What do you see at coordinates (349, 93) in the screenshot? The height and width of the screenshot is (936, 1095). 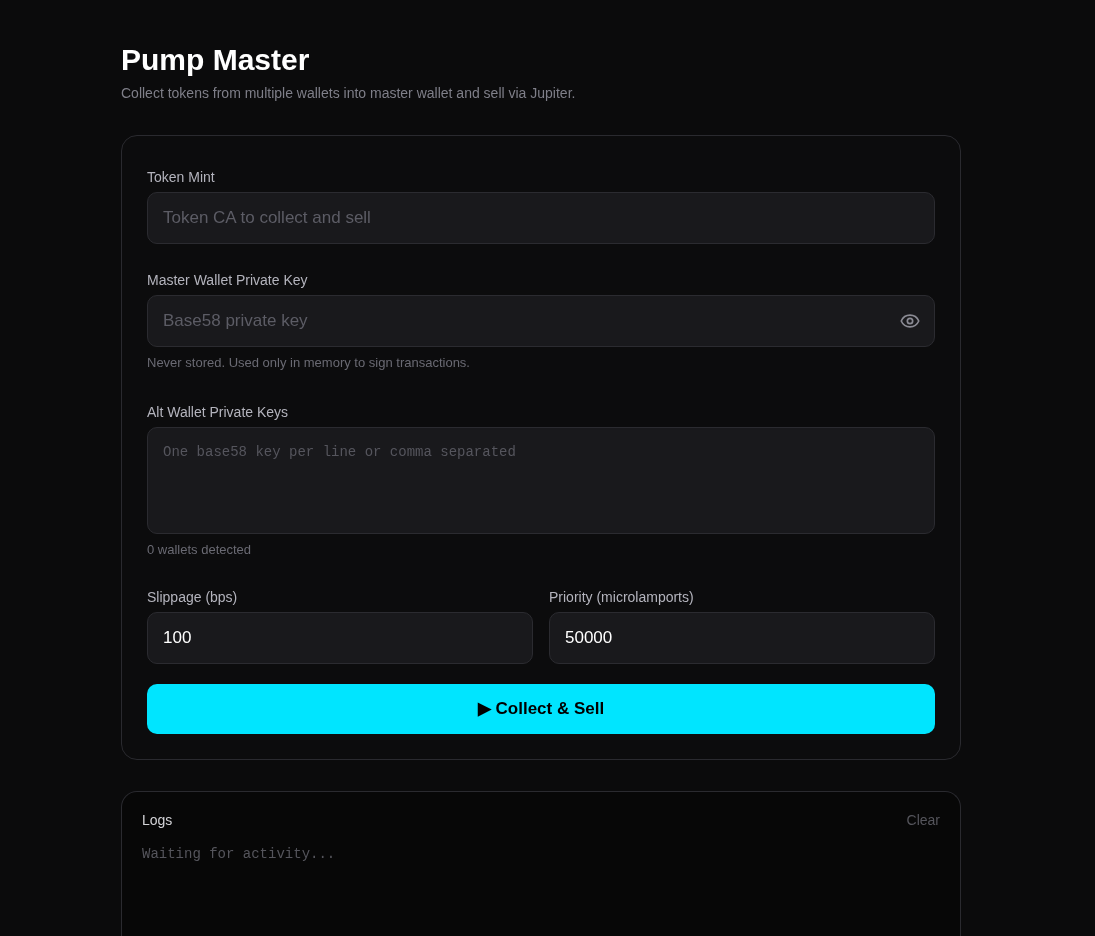 I see `page-subtitle: Collect tokens from multiple wallets into master wallet and sell via Jupiter.` at bounding box center [349, 93].